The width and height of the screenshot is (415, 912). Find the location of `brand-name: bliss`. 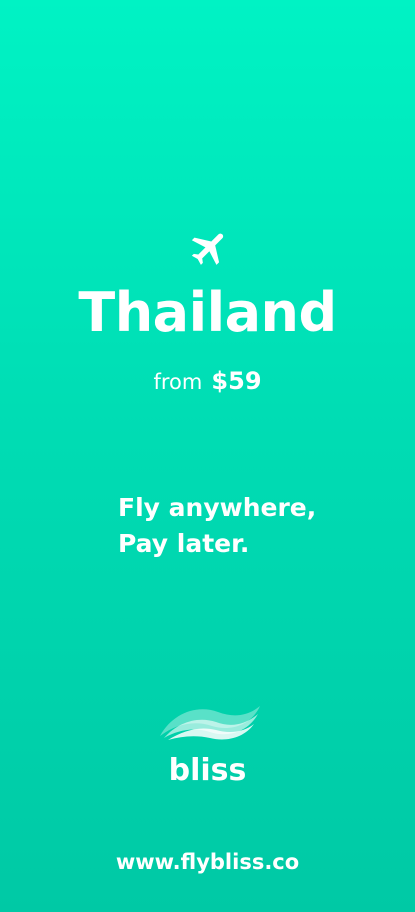

brand-name: bliss is located at coordinates (207, 770).